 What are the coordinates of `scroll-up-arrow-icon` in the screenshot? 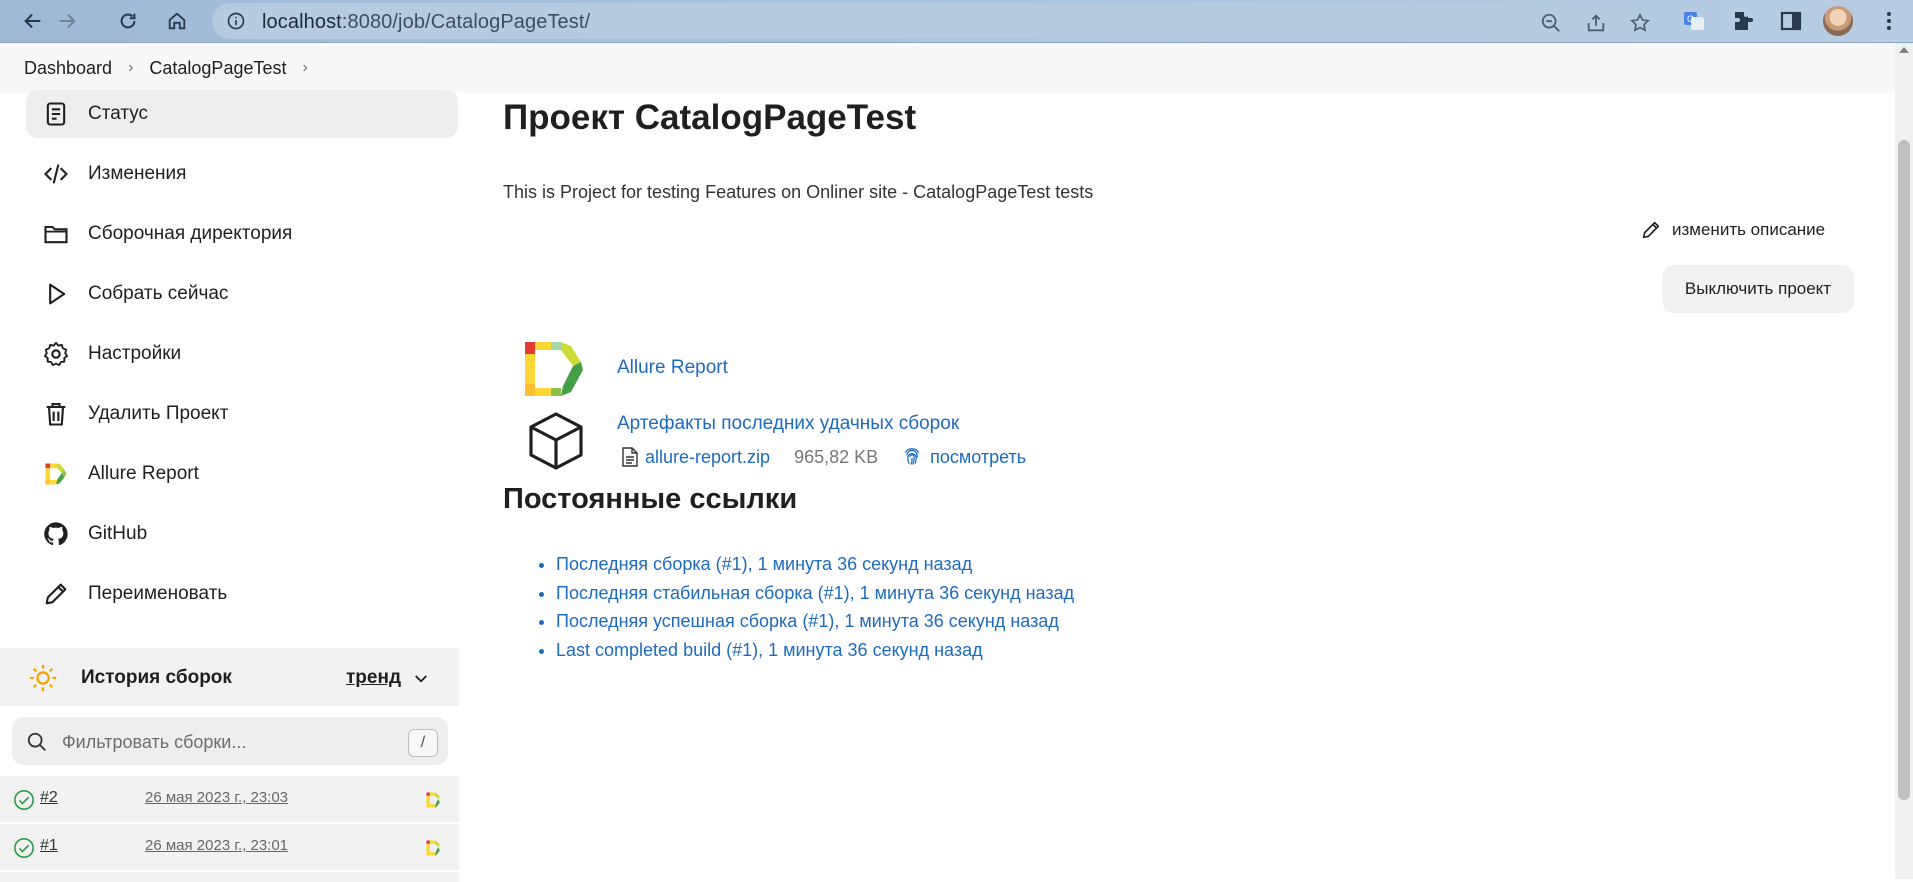 It's located at (1904, 50).